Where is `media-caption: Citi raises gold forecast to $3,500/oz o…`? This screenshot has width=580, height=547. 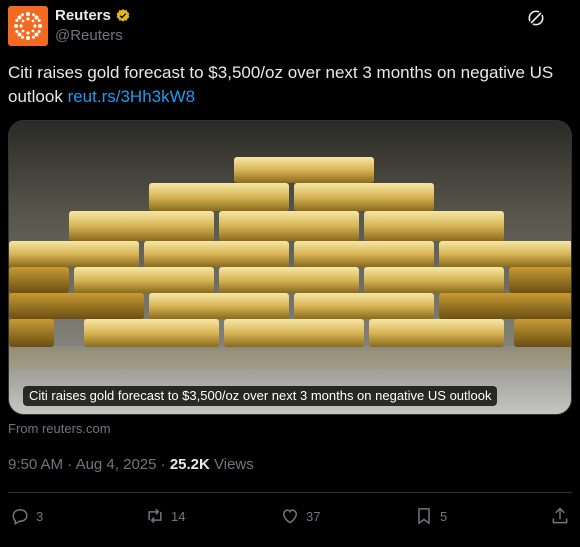
media-caption: Citi raises gold forecast to $3,500/oz o… is located at coordinates (260, 396).